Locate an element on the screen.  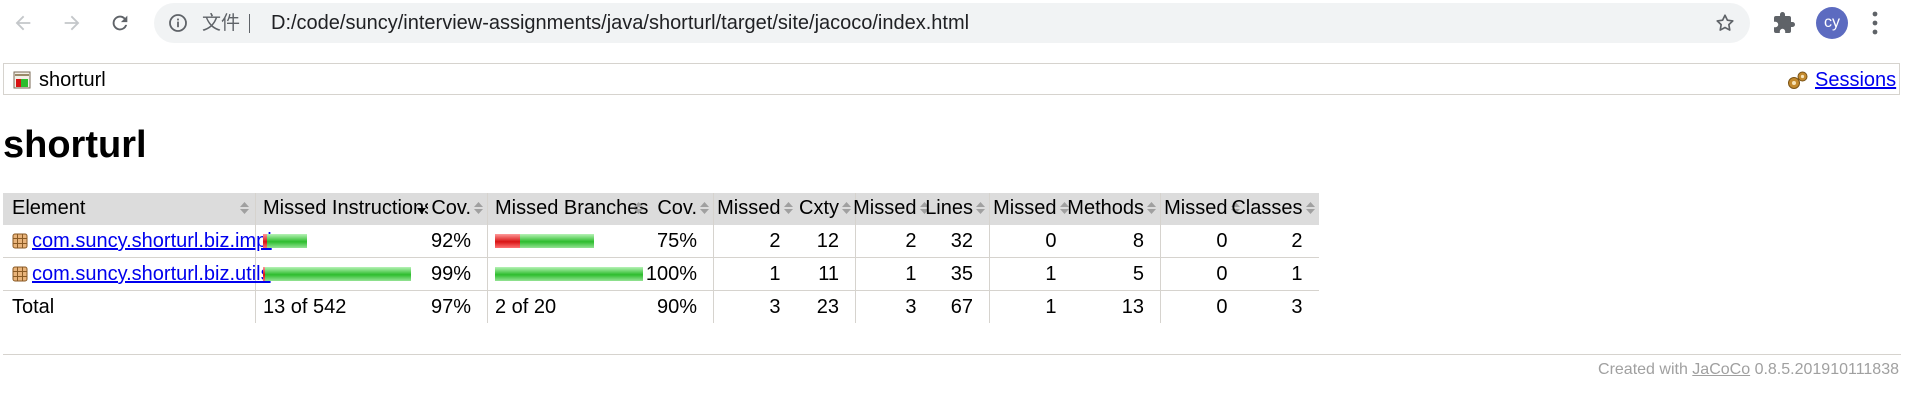
total-instruction-cov: 97% is located at coordinates (450, 307).